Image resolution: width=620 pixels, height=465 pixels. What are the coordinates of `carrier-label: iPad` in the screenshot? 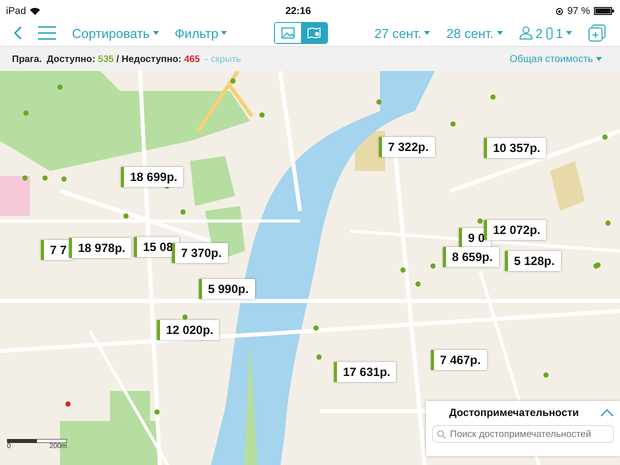 It's located at (16, 11).